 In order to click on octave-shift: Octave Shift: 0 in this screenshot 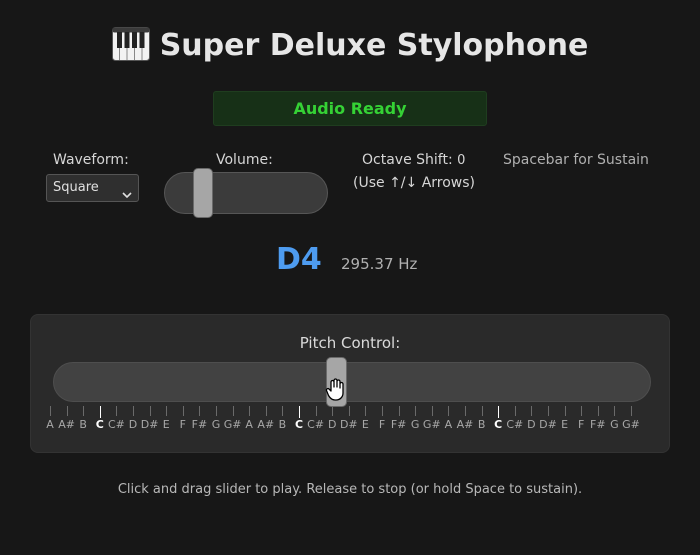, I will do `click(413, 160)`.